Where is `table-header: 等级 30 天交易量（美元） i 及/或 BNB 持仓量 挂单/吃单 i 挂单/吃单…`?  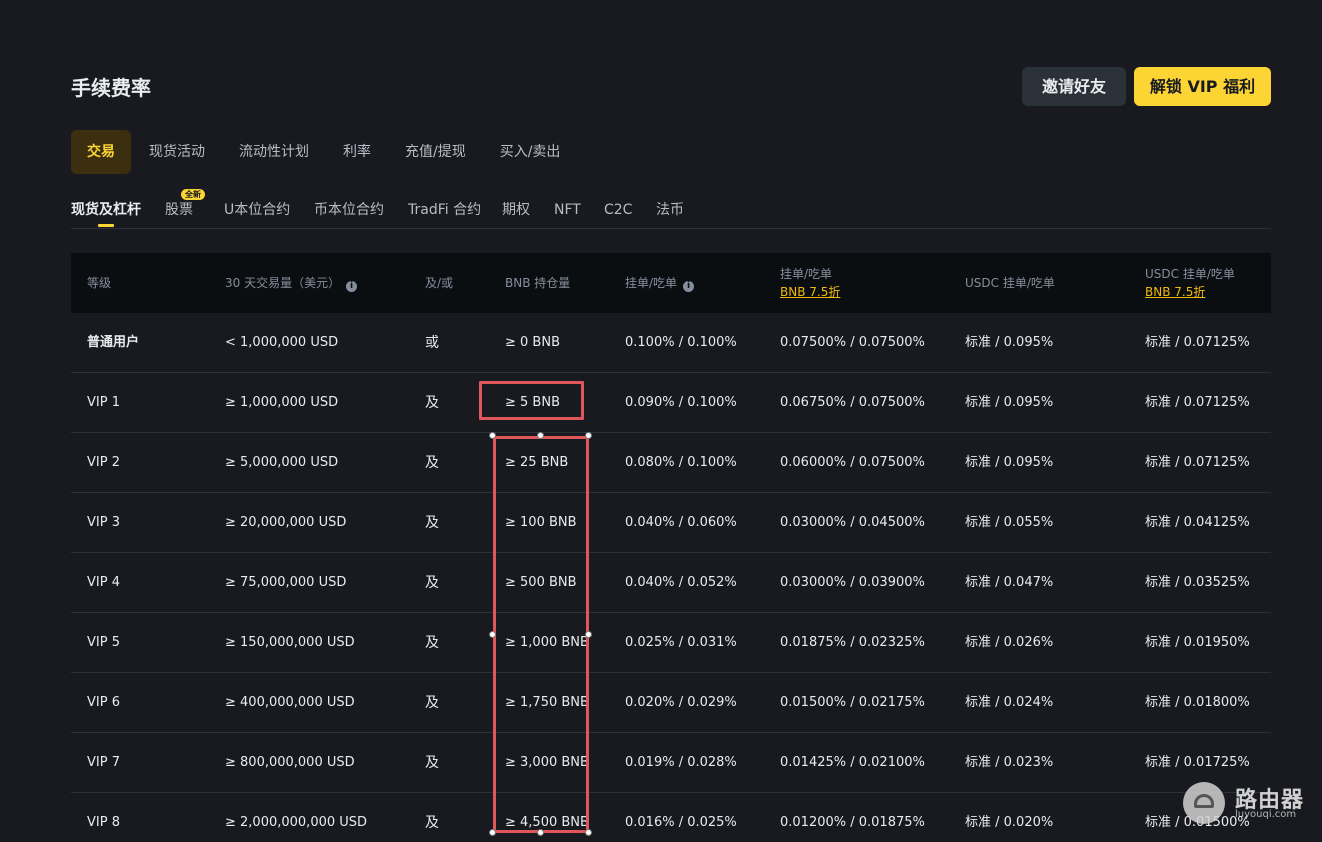 table-header: 等级 30 天交易量（美元） i 及/或 BNB 持仓量 挂单/吃单 i 挂单/吃单… is located at coordinates (671, 283).